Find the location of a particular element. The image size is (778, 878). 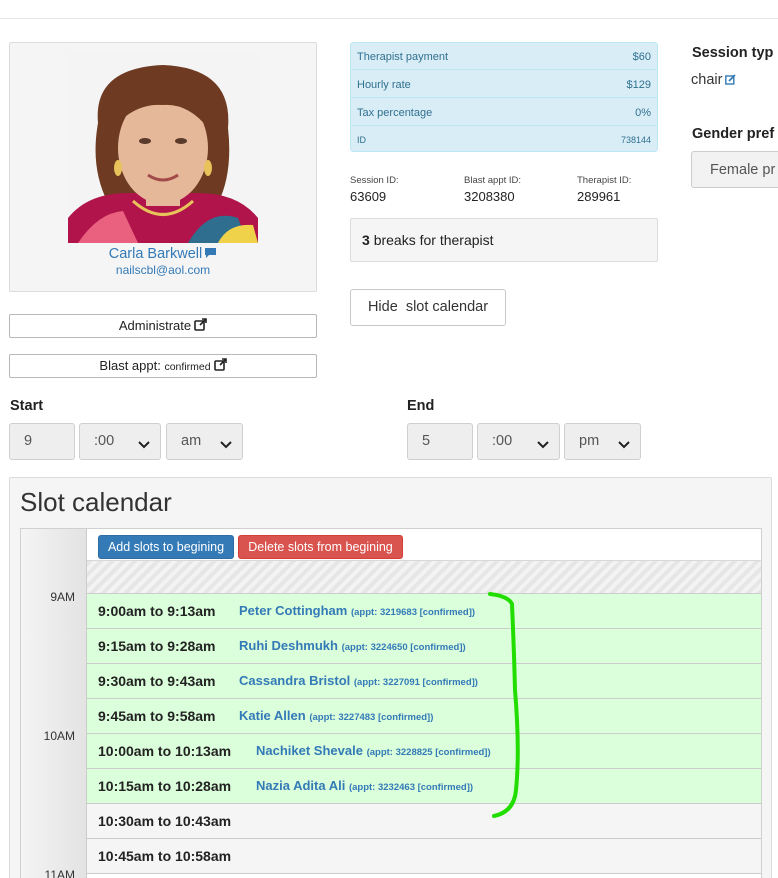

slot-row: 10:30am to 10:43am is located at coordinates (424, 821).